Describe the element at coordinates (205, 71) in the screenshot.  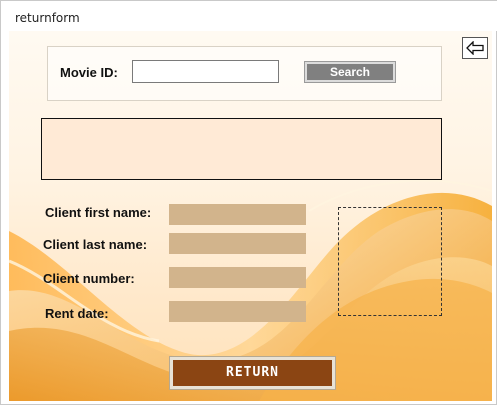
I see `movie-id-input` at that location.